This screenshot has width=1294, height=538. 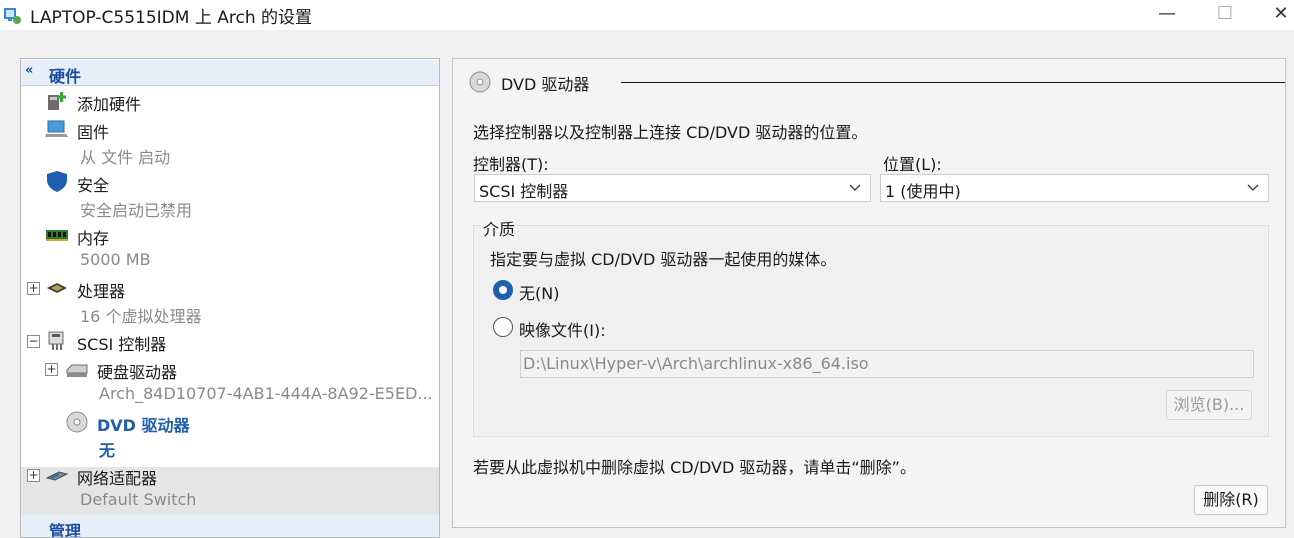 What do you see at coordinates (117, 478) in the screenshot?
I see `tree-item-label: 网络适配器` at bounding box center [117, 478].